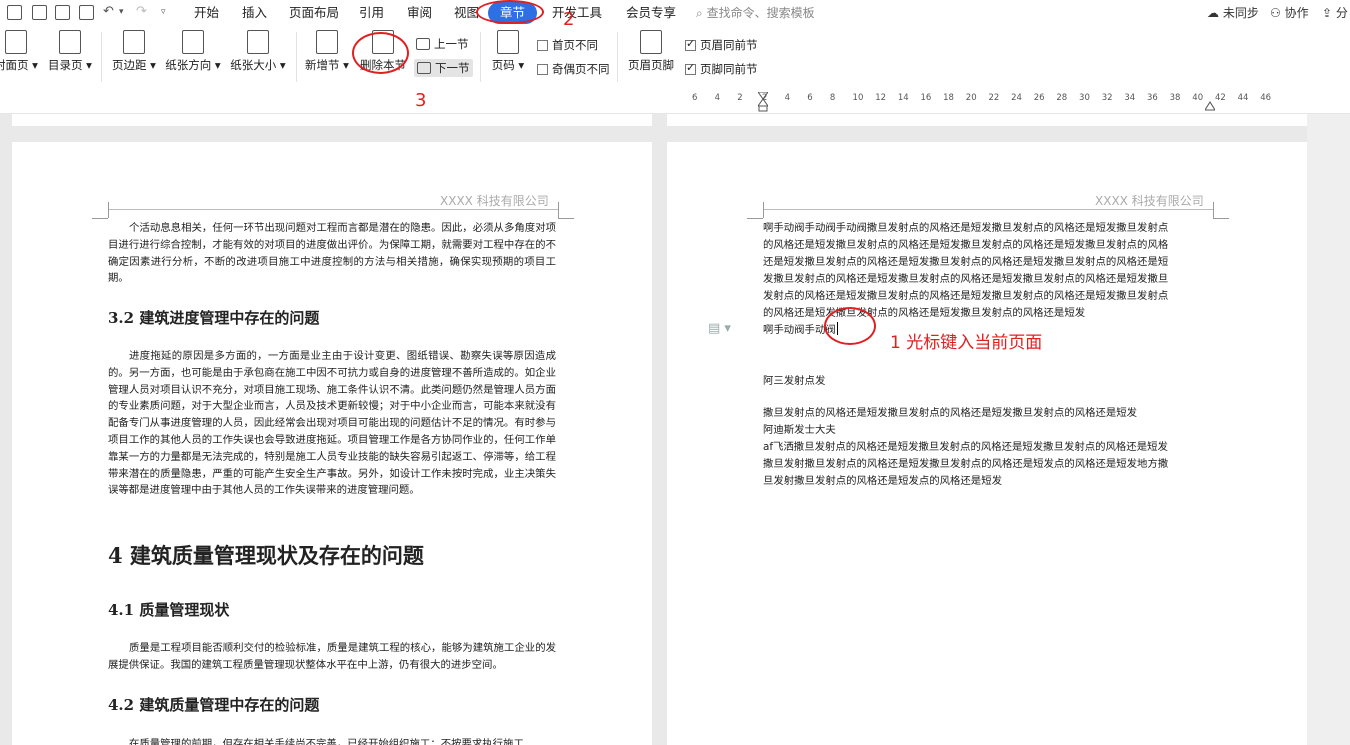 This screenshot has width=1350, height=745. I want to click on annotation-step-1: 1 光标键入当前页面, so click(966, 343).